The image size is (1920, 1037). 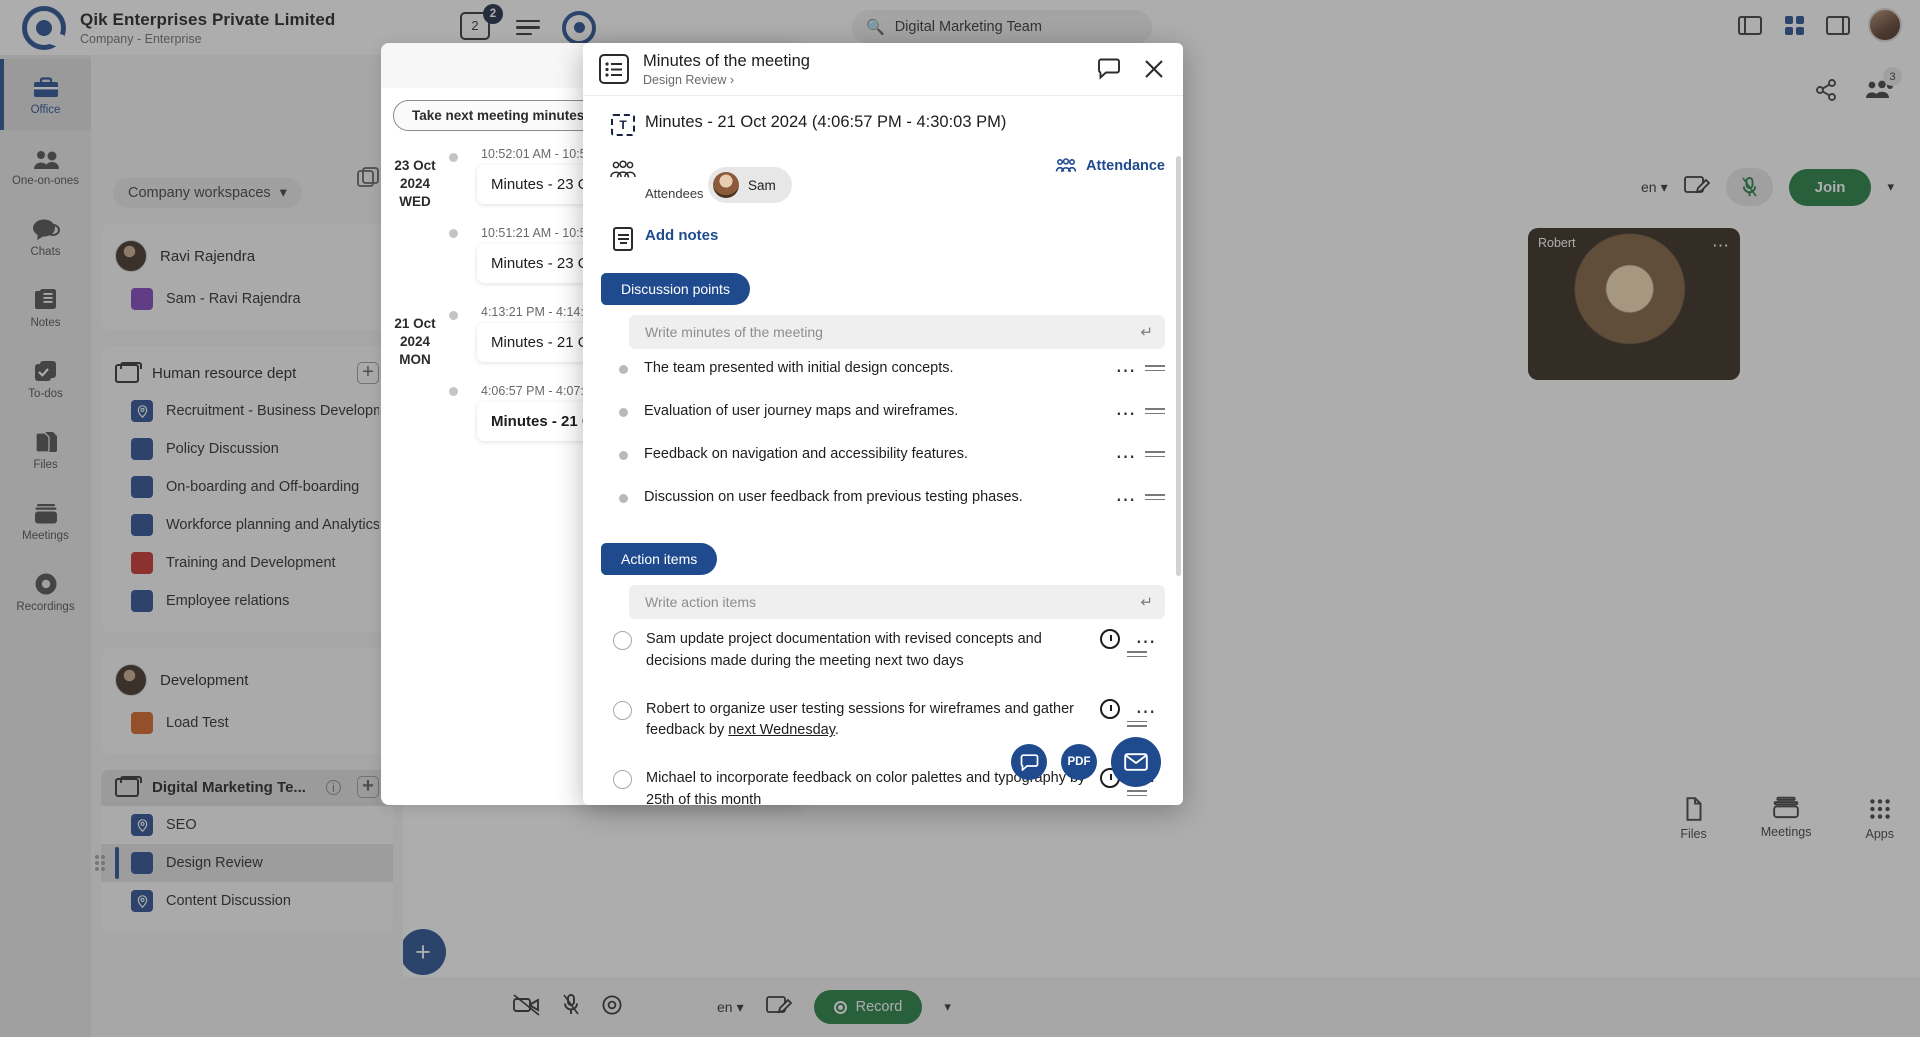 What do you see at coordinates (247, 563) in the screenshot?
I see `list-item: Training and Development` at bounding box center [247, 563].